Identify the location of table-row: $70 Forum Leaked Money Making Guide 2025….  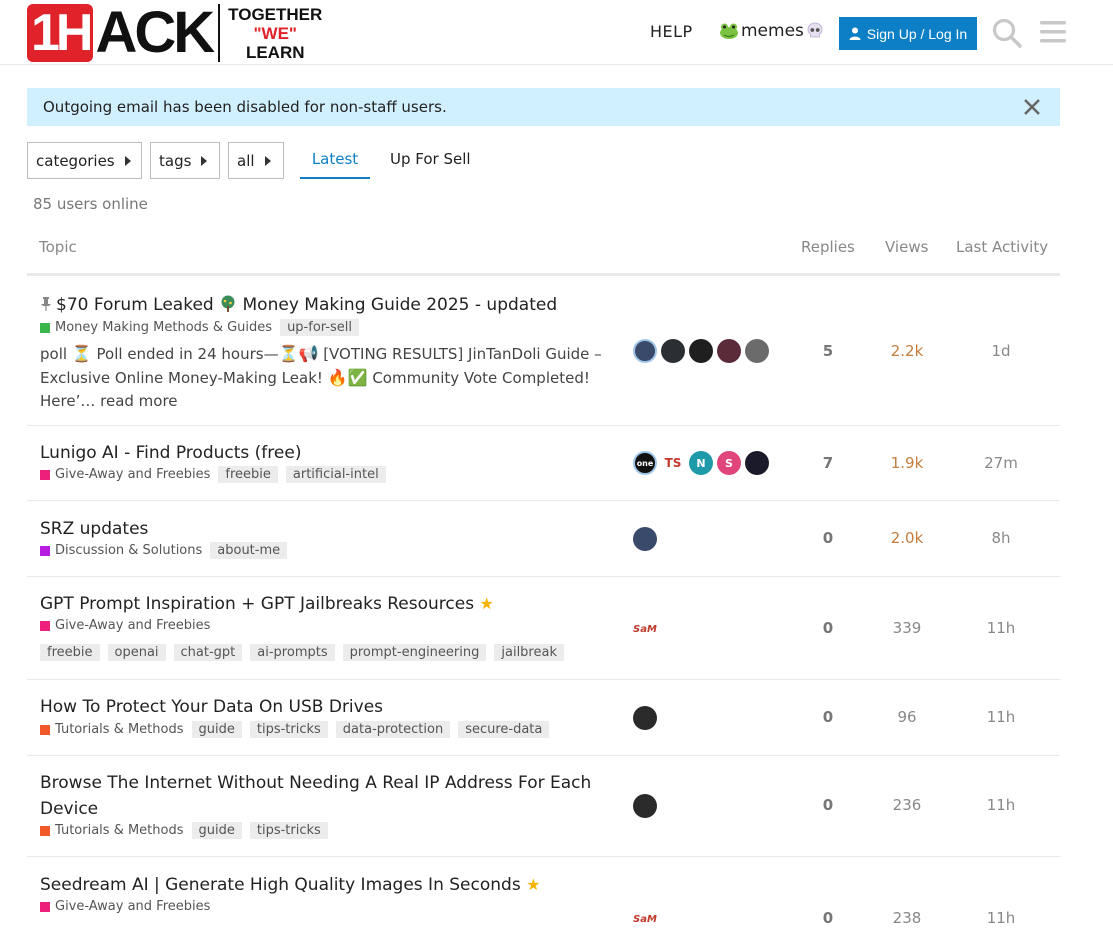
(543, 352).